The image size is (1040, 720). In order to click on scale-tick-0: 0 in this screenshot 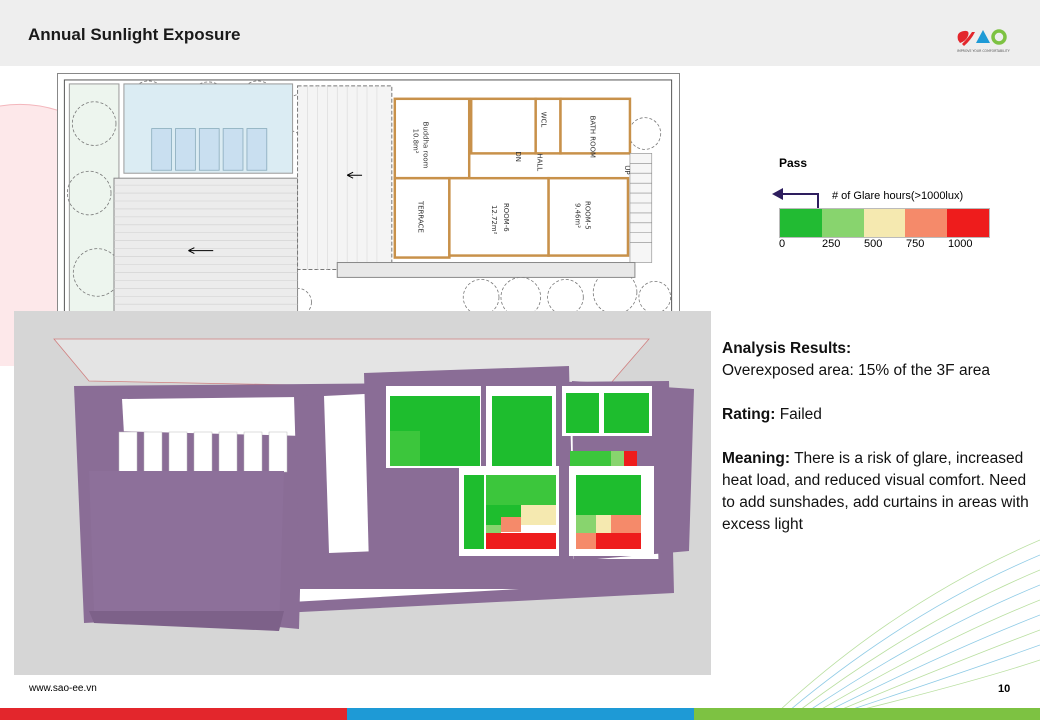, I will do `click(782, 244)`.